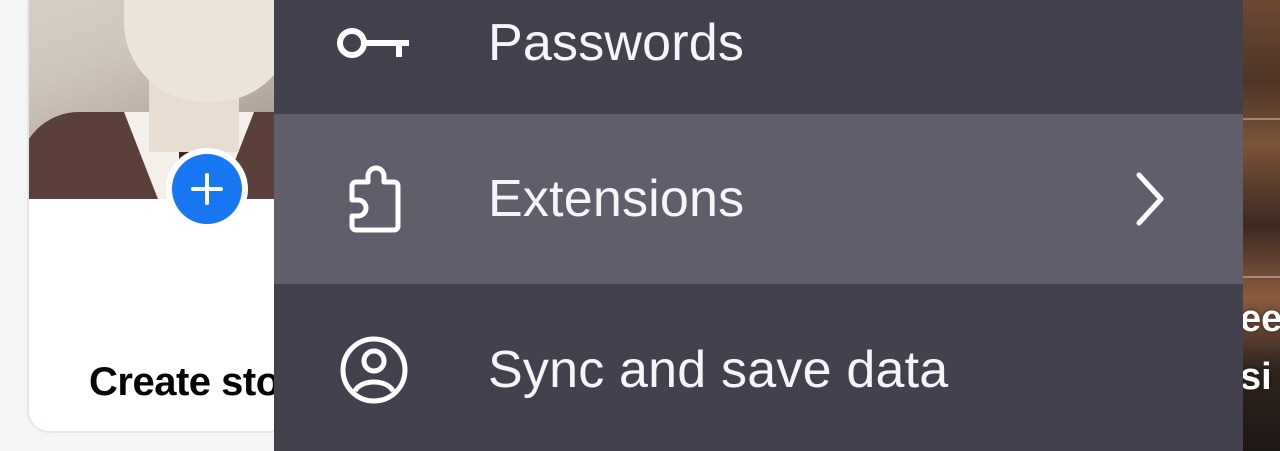 The height and width of the screenshot is (451, 1280). I want to click on story-caption-line-2: si, so click(1256, 377).